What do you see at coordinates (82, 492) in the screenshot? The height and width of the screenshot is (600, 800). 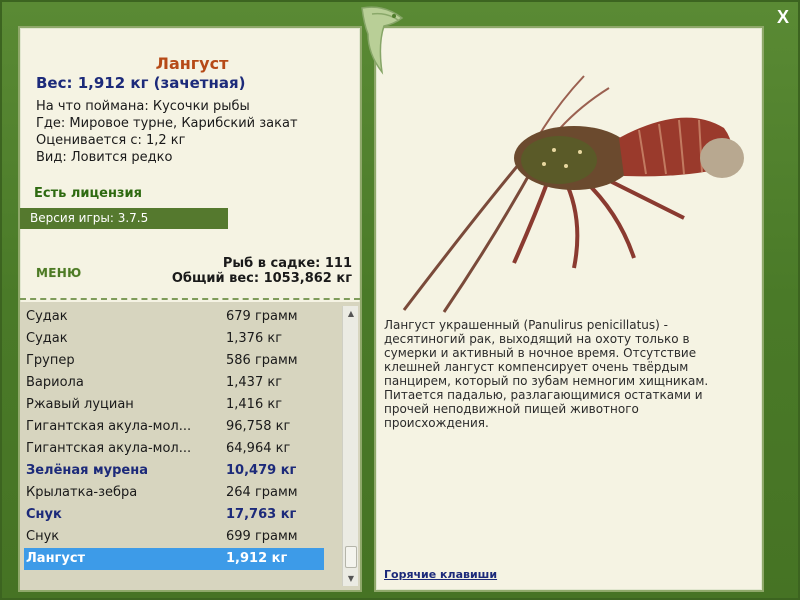 I see `catch-fish-name: Крылатка-зебра` at bounding box center [82, 492].